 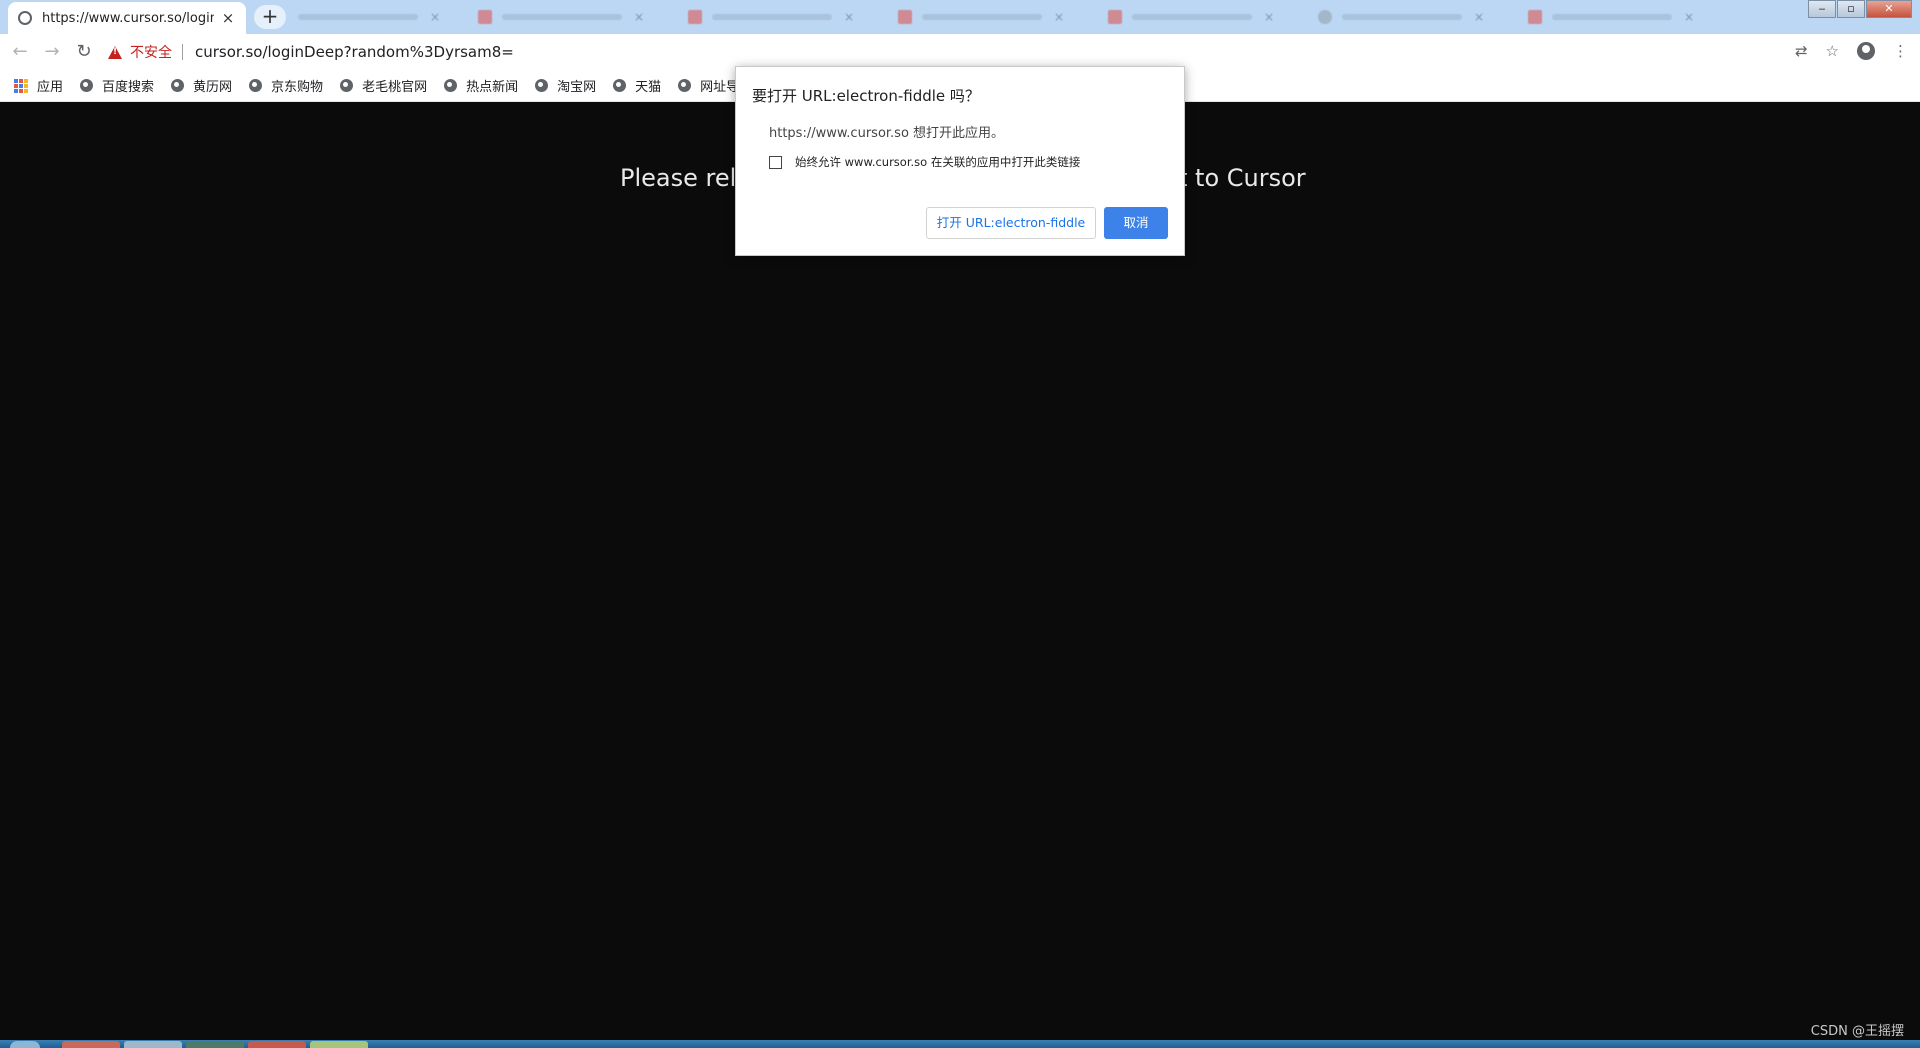 I want to click on profile-icon, so click(x=1866, y=51).